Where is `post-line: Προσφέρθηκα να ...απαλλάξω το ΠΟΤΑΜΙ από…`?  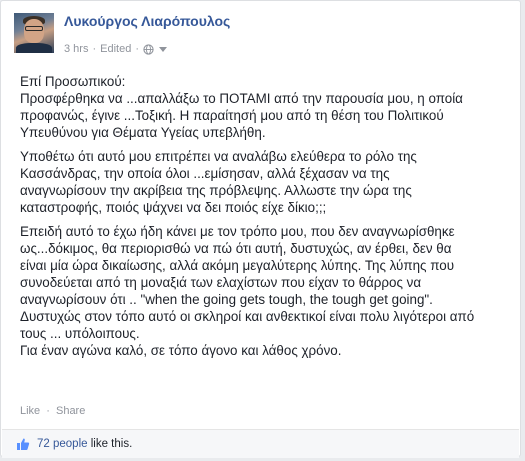
post-line: Προσφέρθηκα να ...απαλλάξω το ΠΟΤΑΜΙ από… is located at coordinates (241, 98).